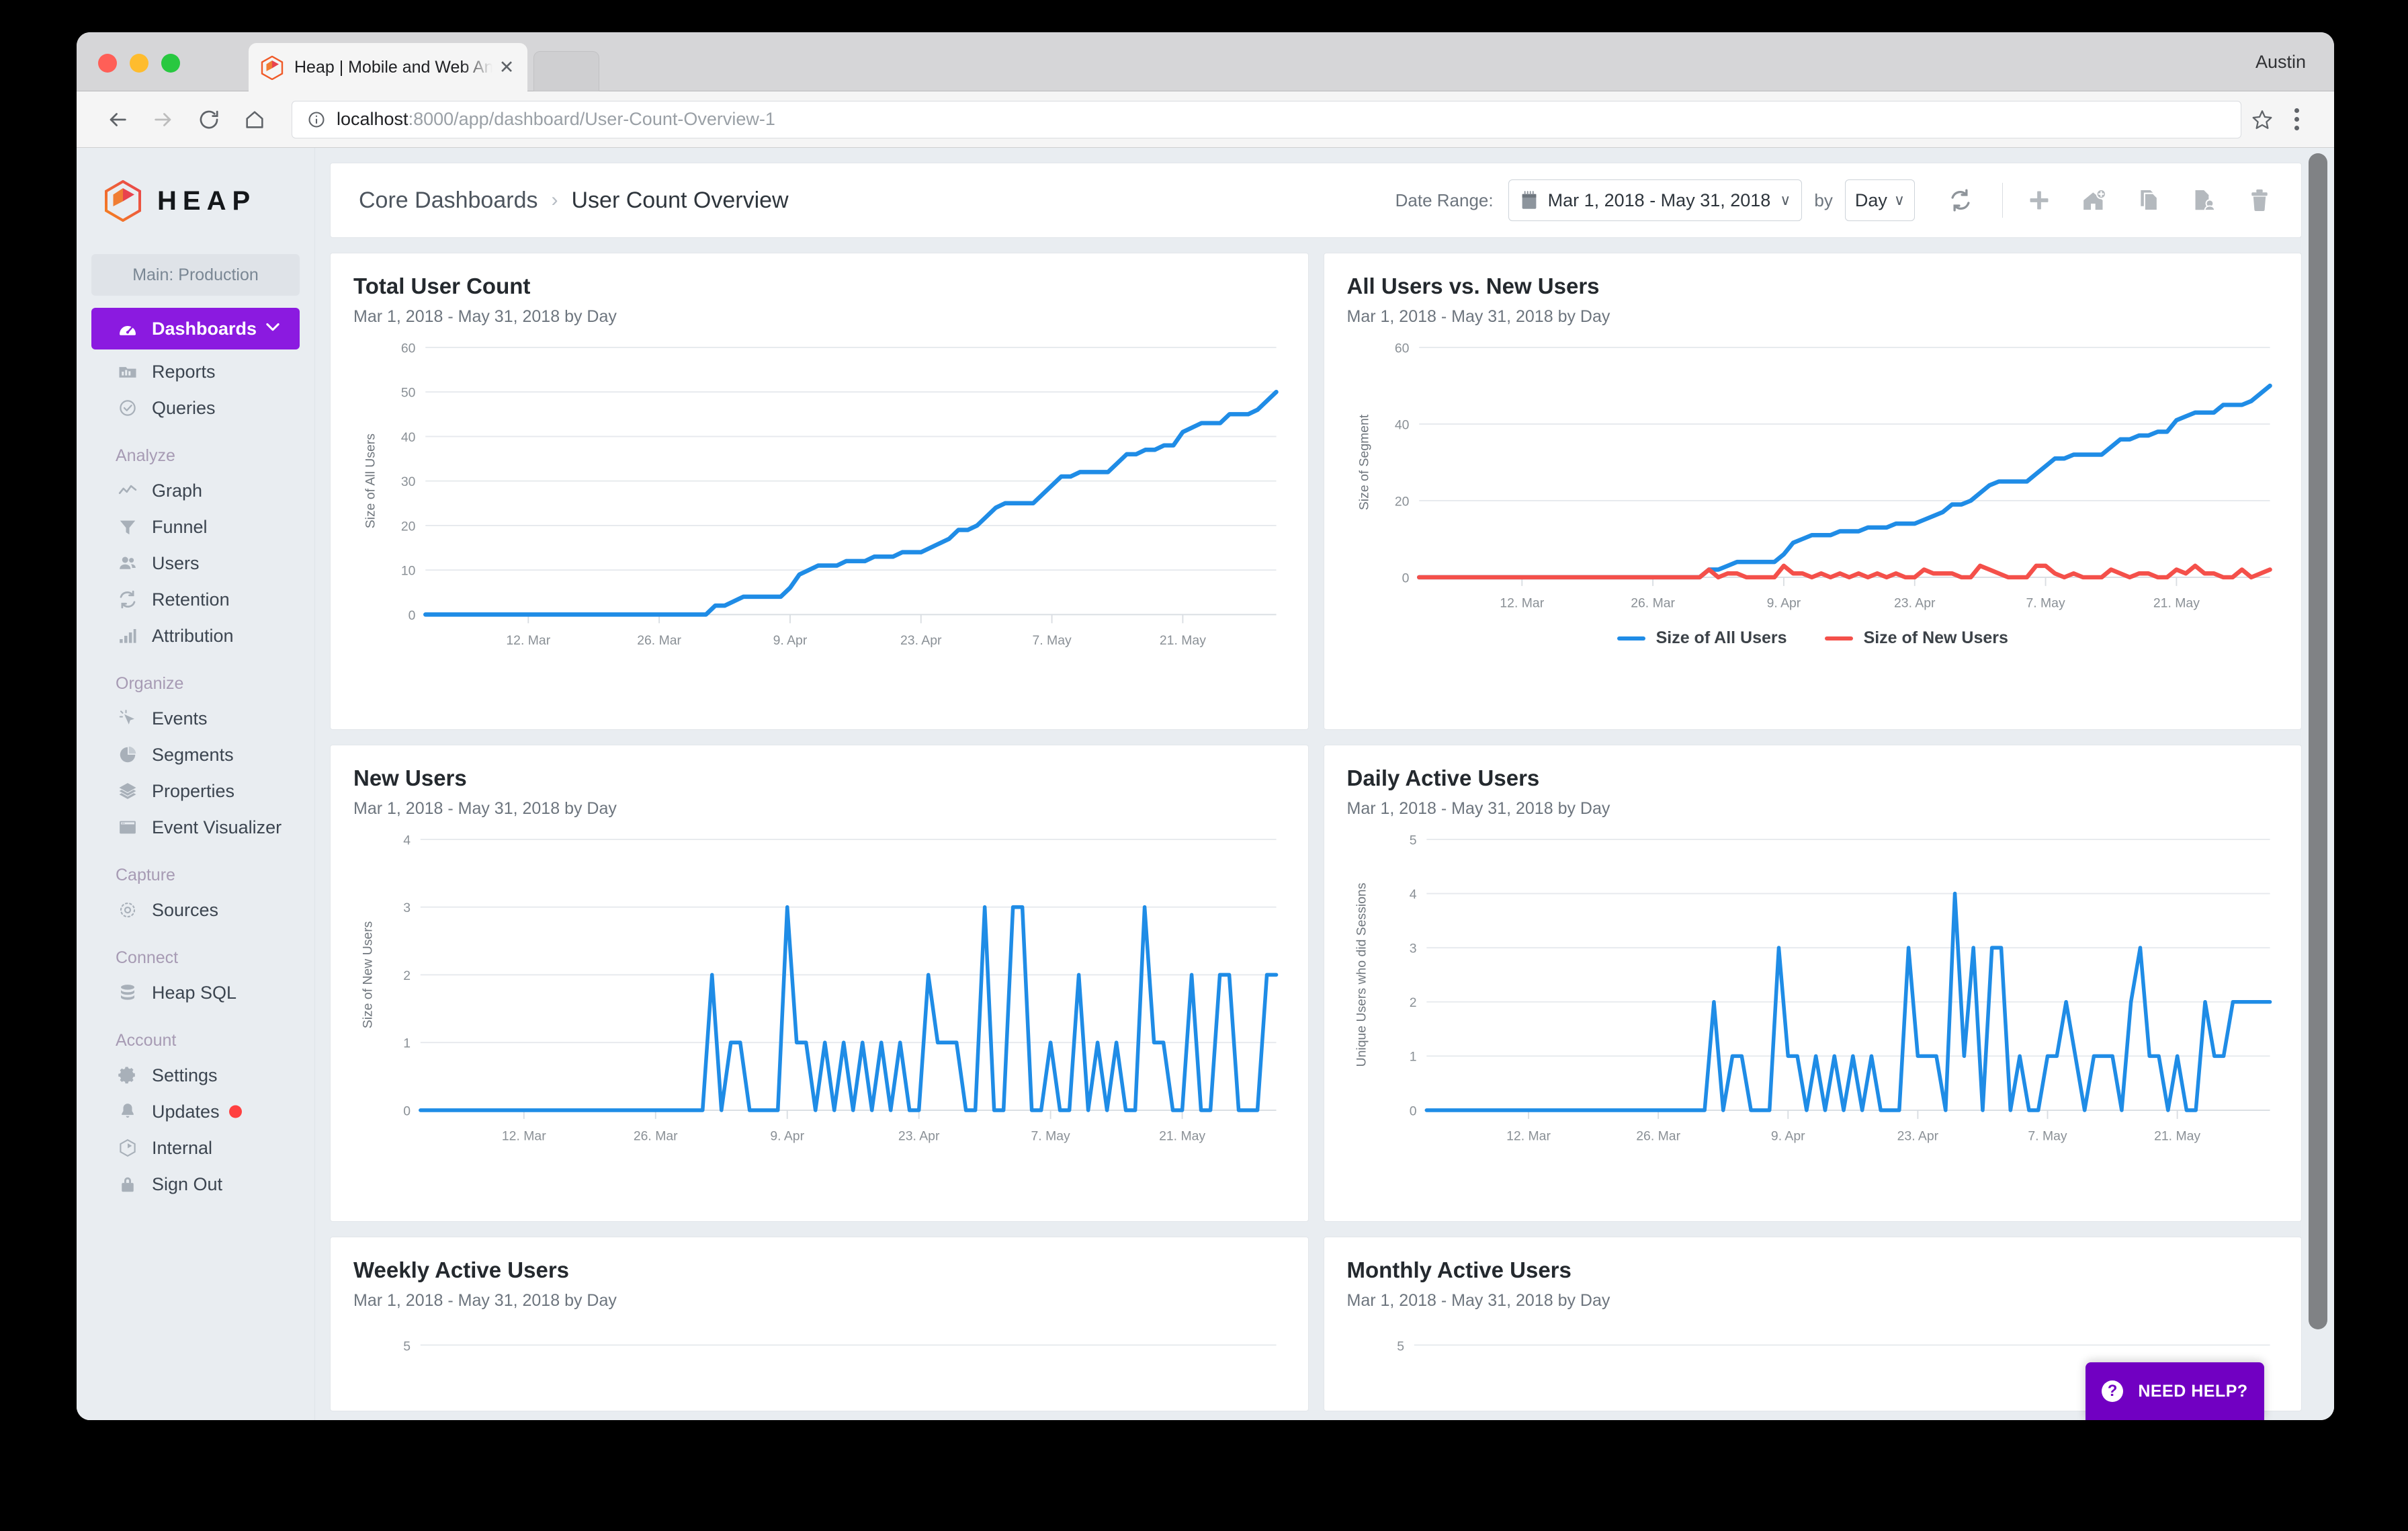 Image resolution: width=2408 pixels, height=1531 pixels. I want to click on sidebar-item-internal: Internal, so click(195, 1148).